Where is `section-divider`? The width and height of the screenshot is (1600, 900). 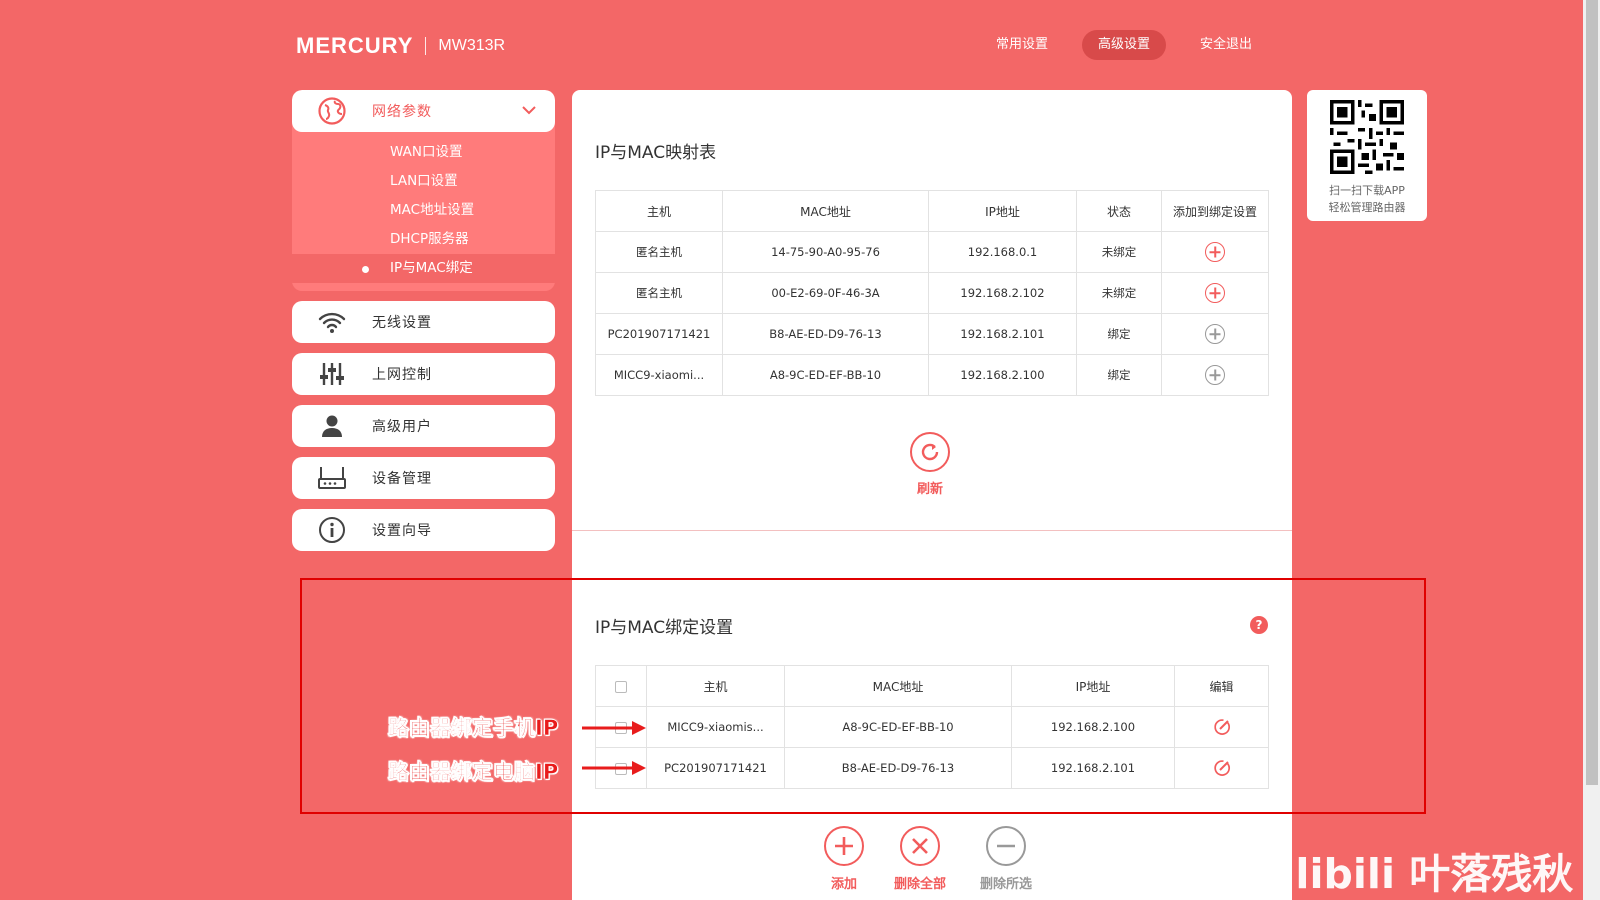
section-divider is located at coordinates (932, 530).